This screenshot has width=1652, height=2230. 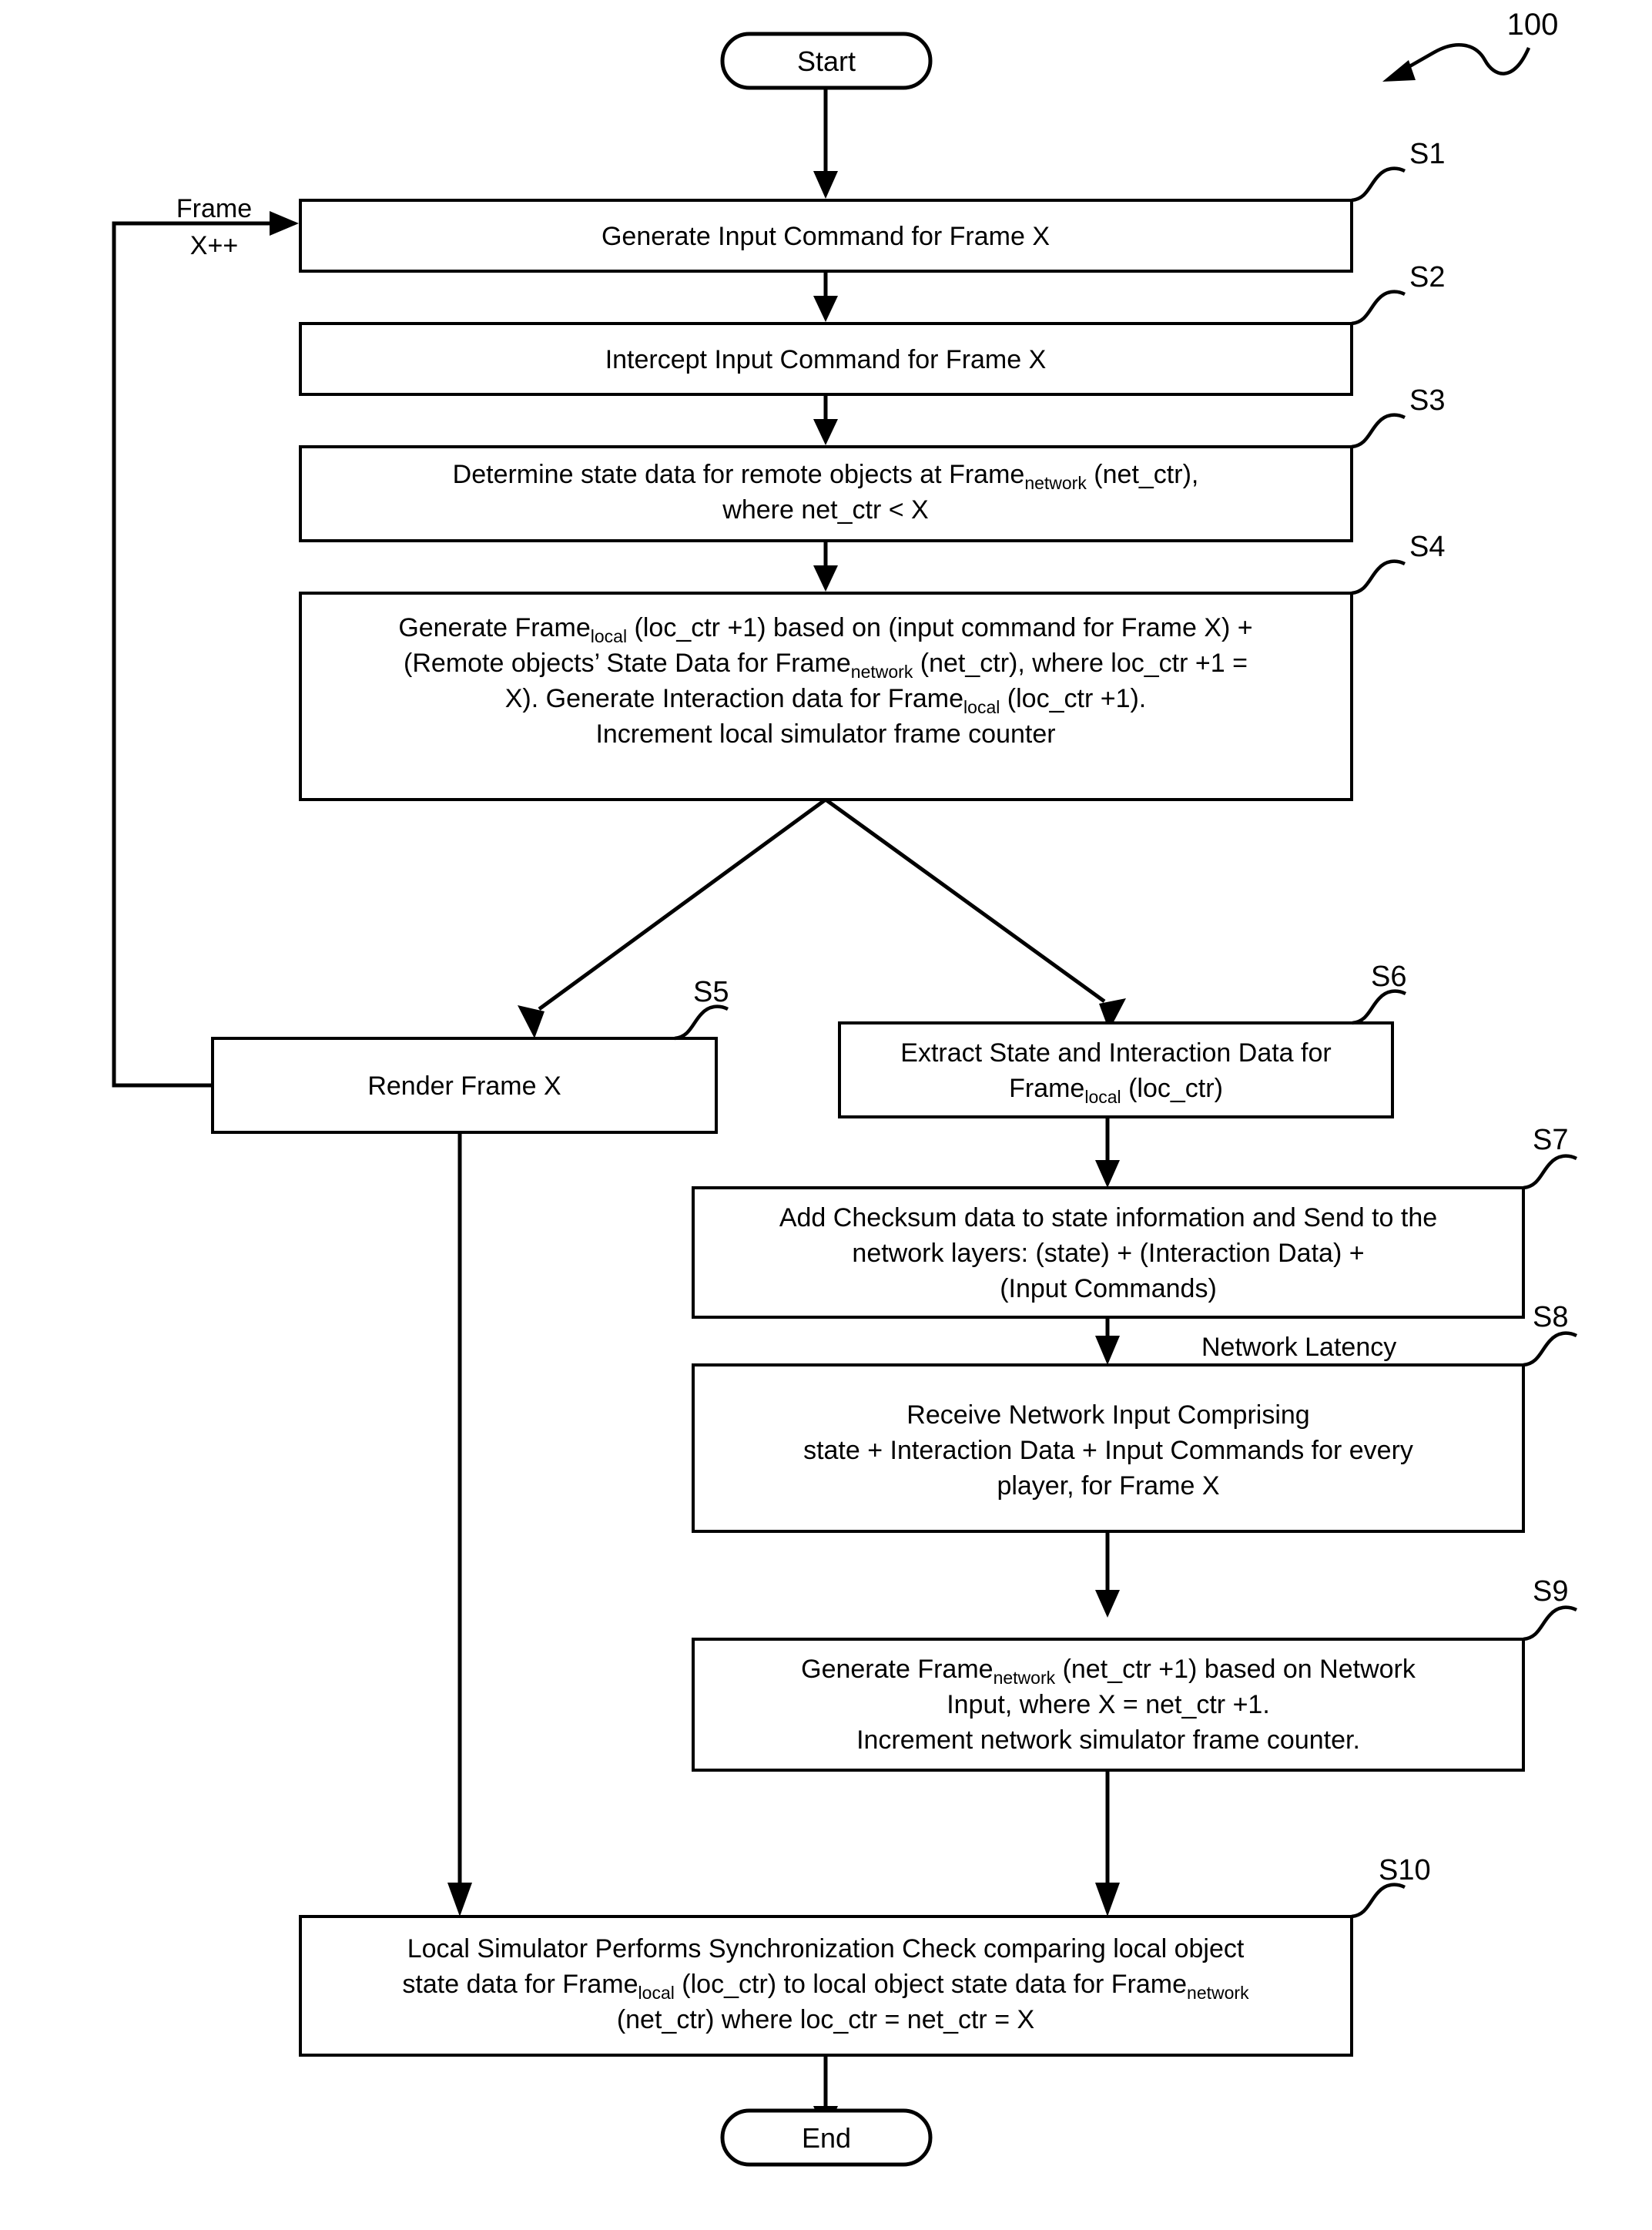 What do you see at coordinates (1427, 401) in the screenshot?
I see `step-s3-label: S3` at bounding box center [1427, 401].